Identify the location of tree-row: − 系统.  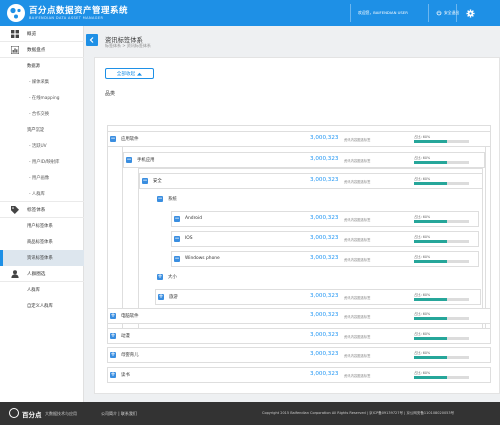
(318, 200).